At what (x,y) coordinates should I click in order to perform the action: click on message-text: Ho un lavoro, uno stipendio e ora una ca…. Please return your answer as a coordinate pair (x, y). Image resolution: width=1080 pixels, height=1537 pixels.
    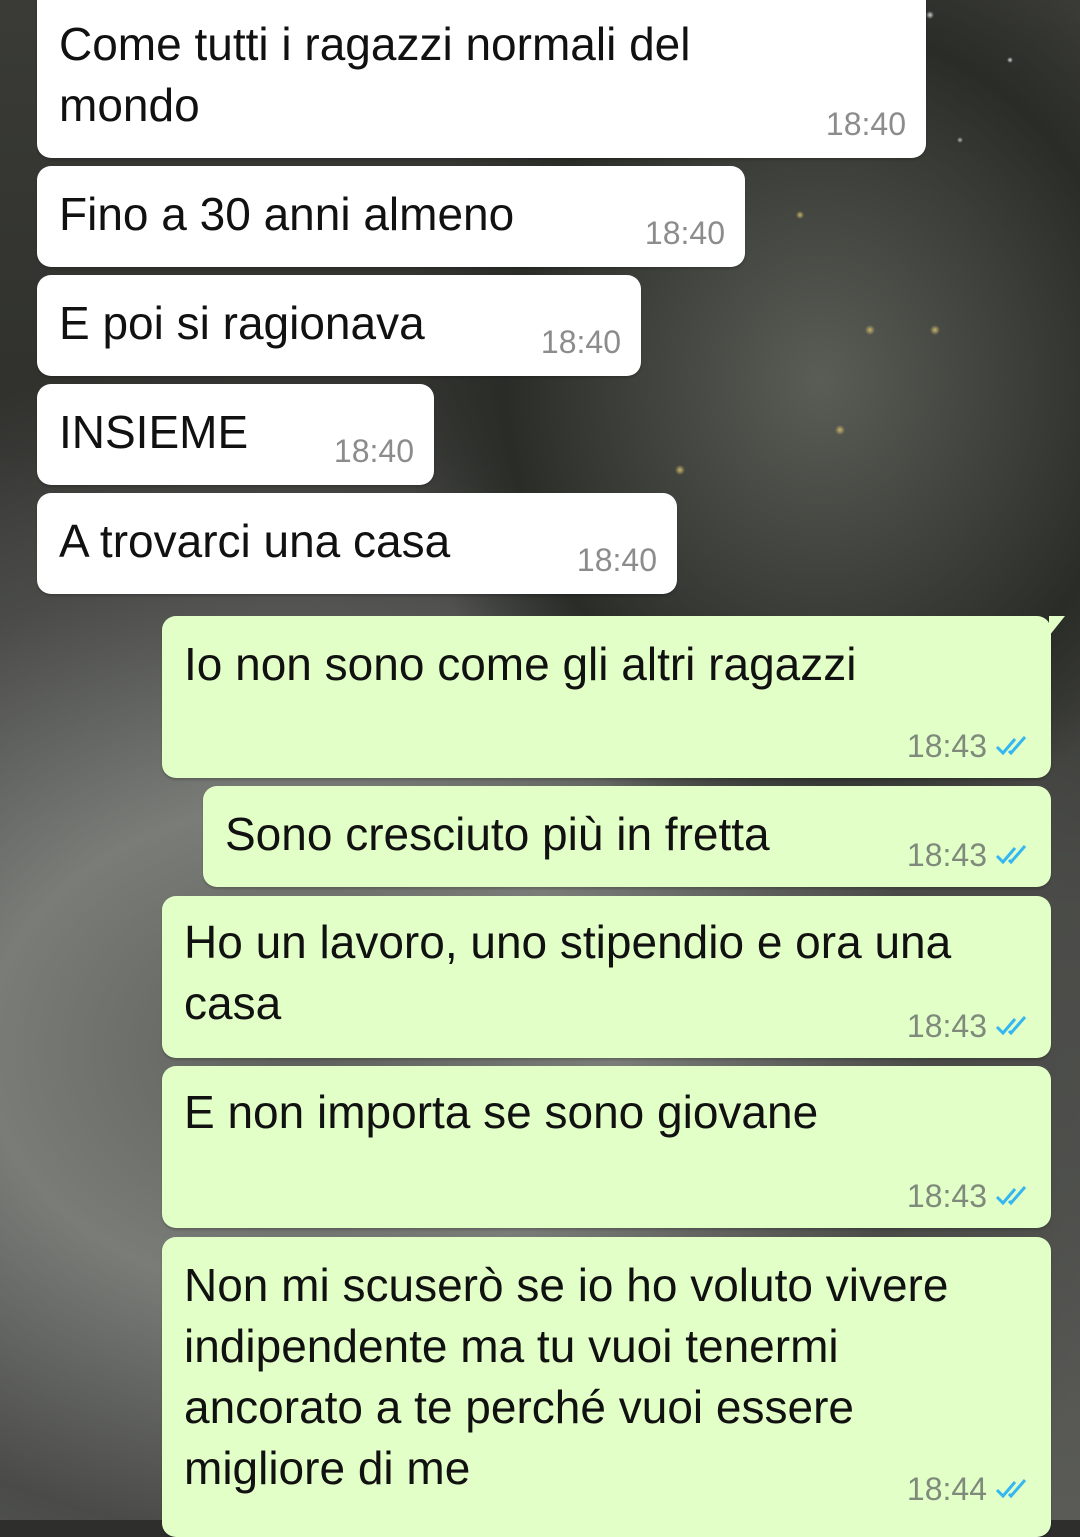
    Looking at the image, I should click on (568, 972).